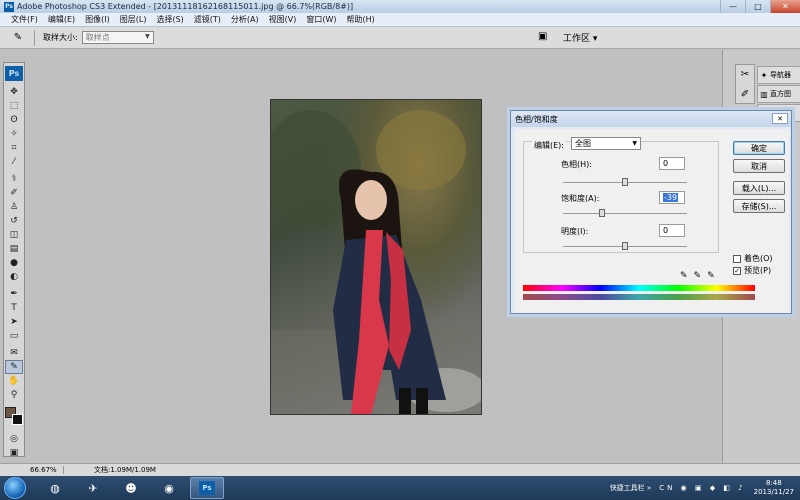 The height and width of the screenshot is (500, 800). Describe the element at coordinates (14, 381) in the screenshot. I see `hand-tool-icon: ✋` at that location.